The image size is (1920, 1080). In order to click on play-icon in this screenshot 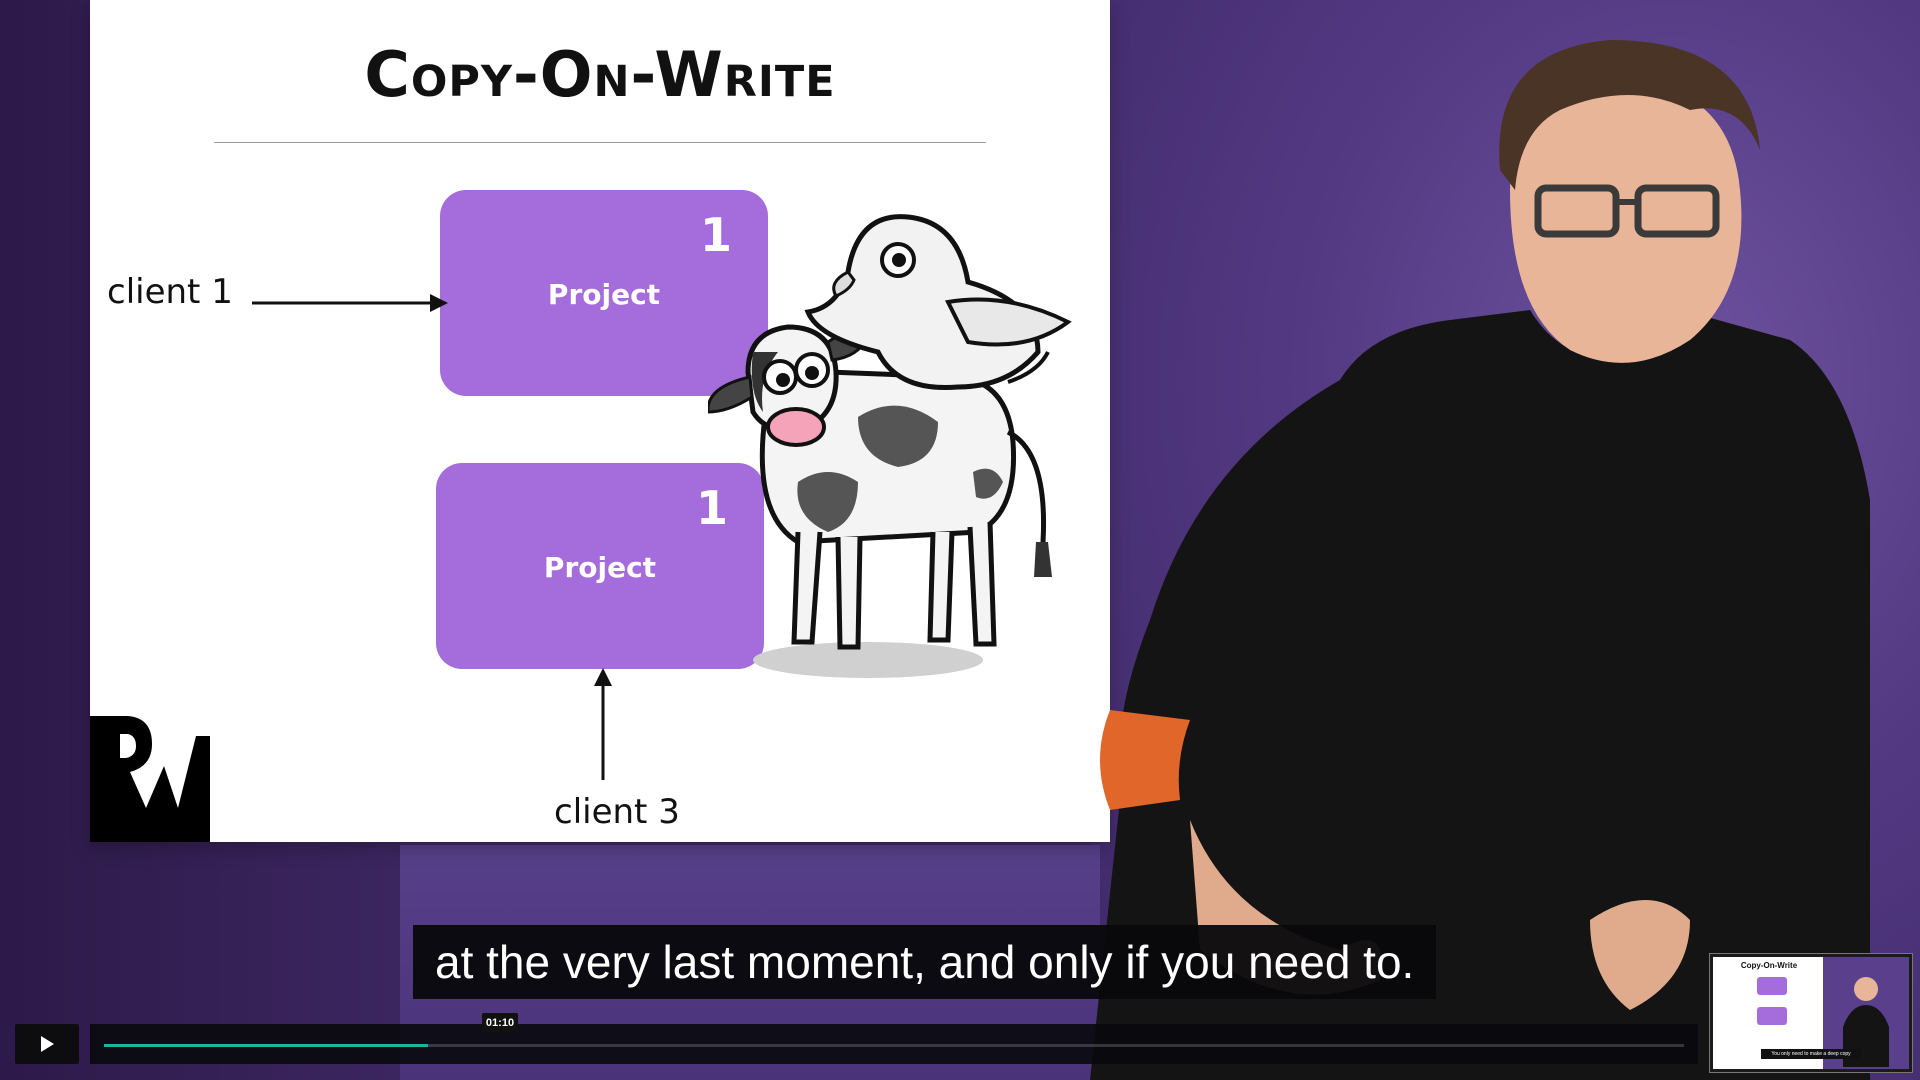, I will do `click(47, 1044)`.